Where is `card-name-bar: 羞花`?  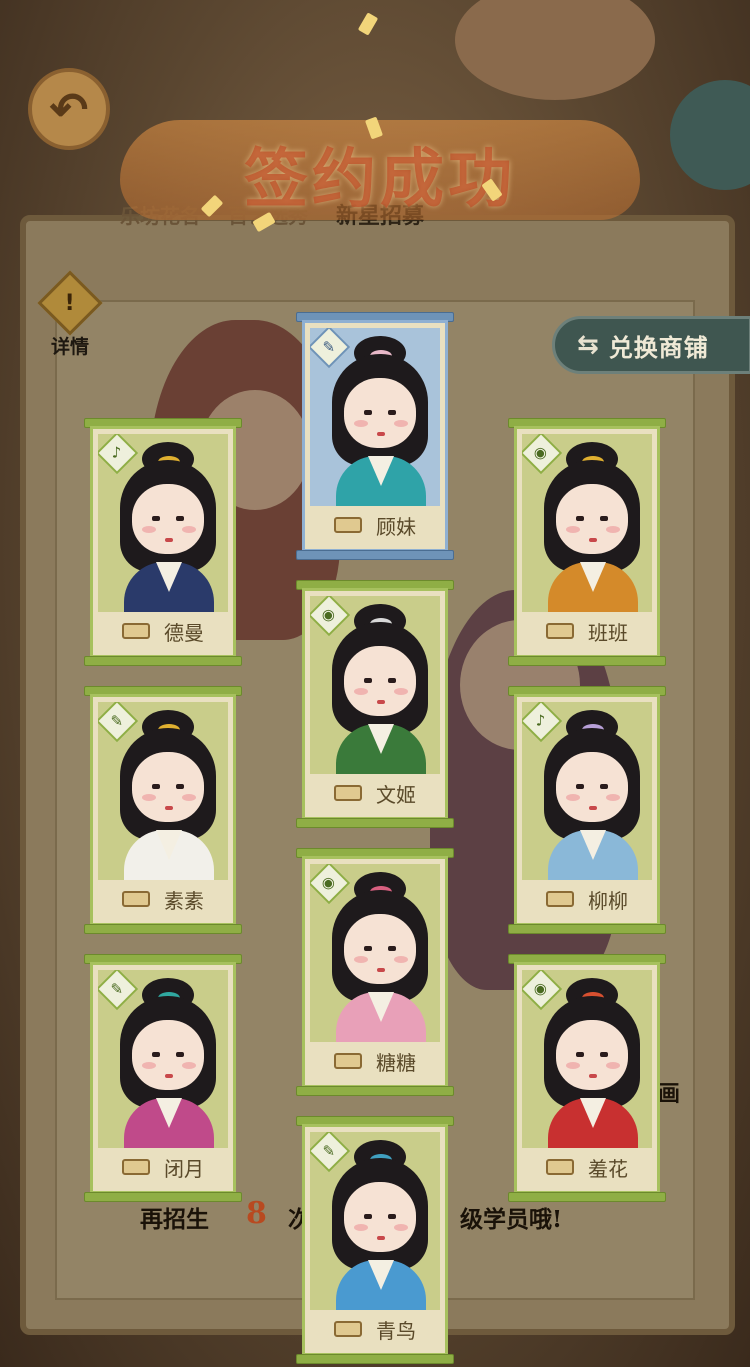
card-name-bar: 羞花 is located at coordinates (587, 1167).